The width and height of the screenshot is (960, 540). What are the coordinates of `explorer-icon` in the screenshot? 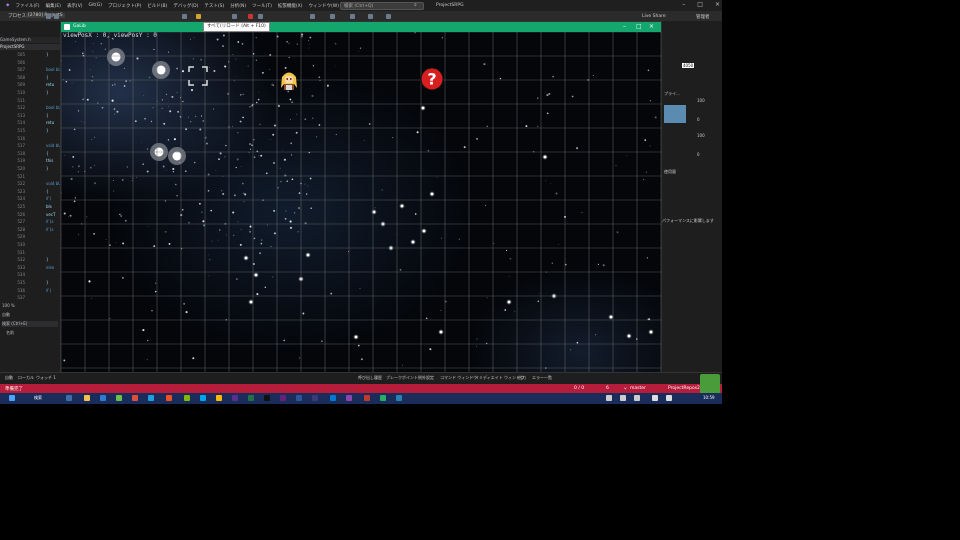 It's located at (87, 398).